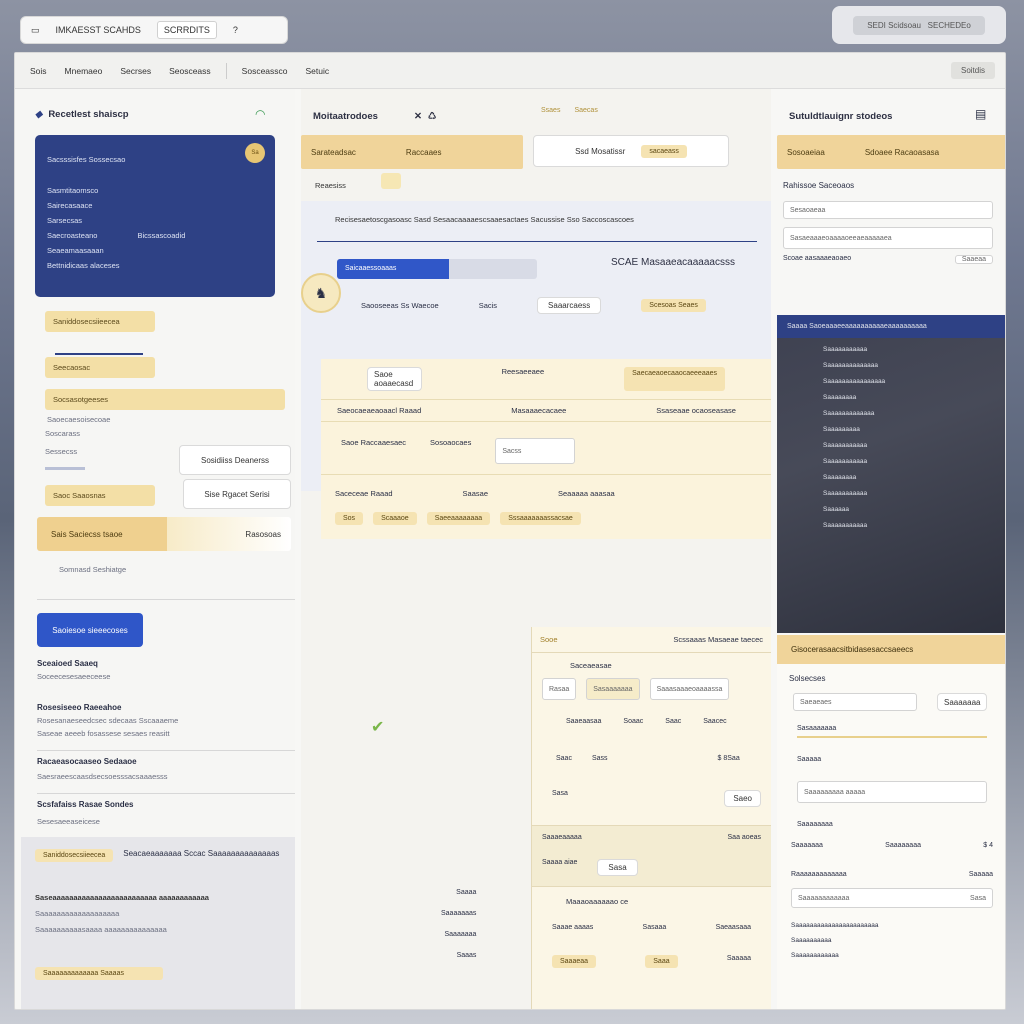 The image size is (1024, 1024). What do you see at coordinates (412, 152) in the screenshot?
I see `gold-tab: Sarateadsac Raccaaes` at bounding box center [412, 152].